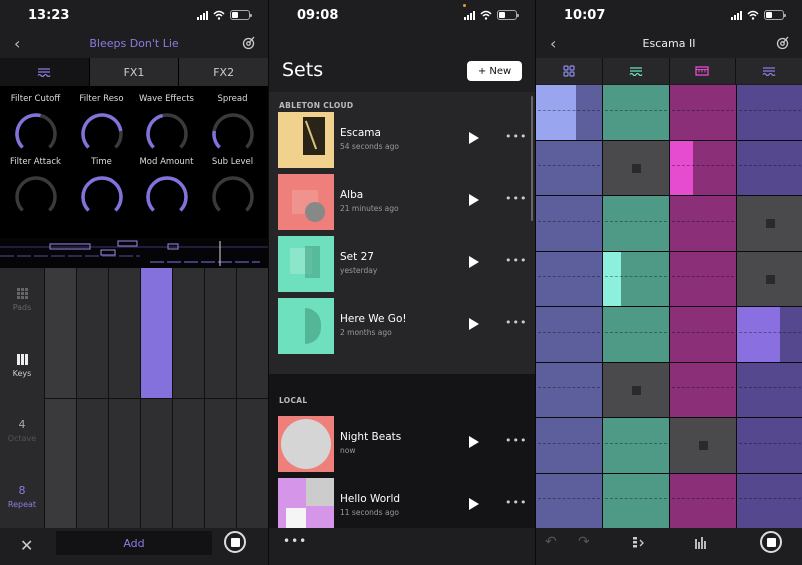 The width and height of the screenshot is (802, 565). Describe the element at coordinates (44, 72) in the screenshot. I see `tab-synth` at that location.